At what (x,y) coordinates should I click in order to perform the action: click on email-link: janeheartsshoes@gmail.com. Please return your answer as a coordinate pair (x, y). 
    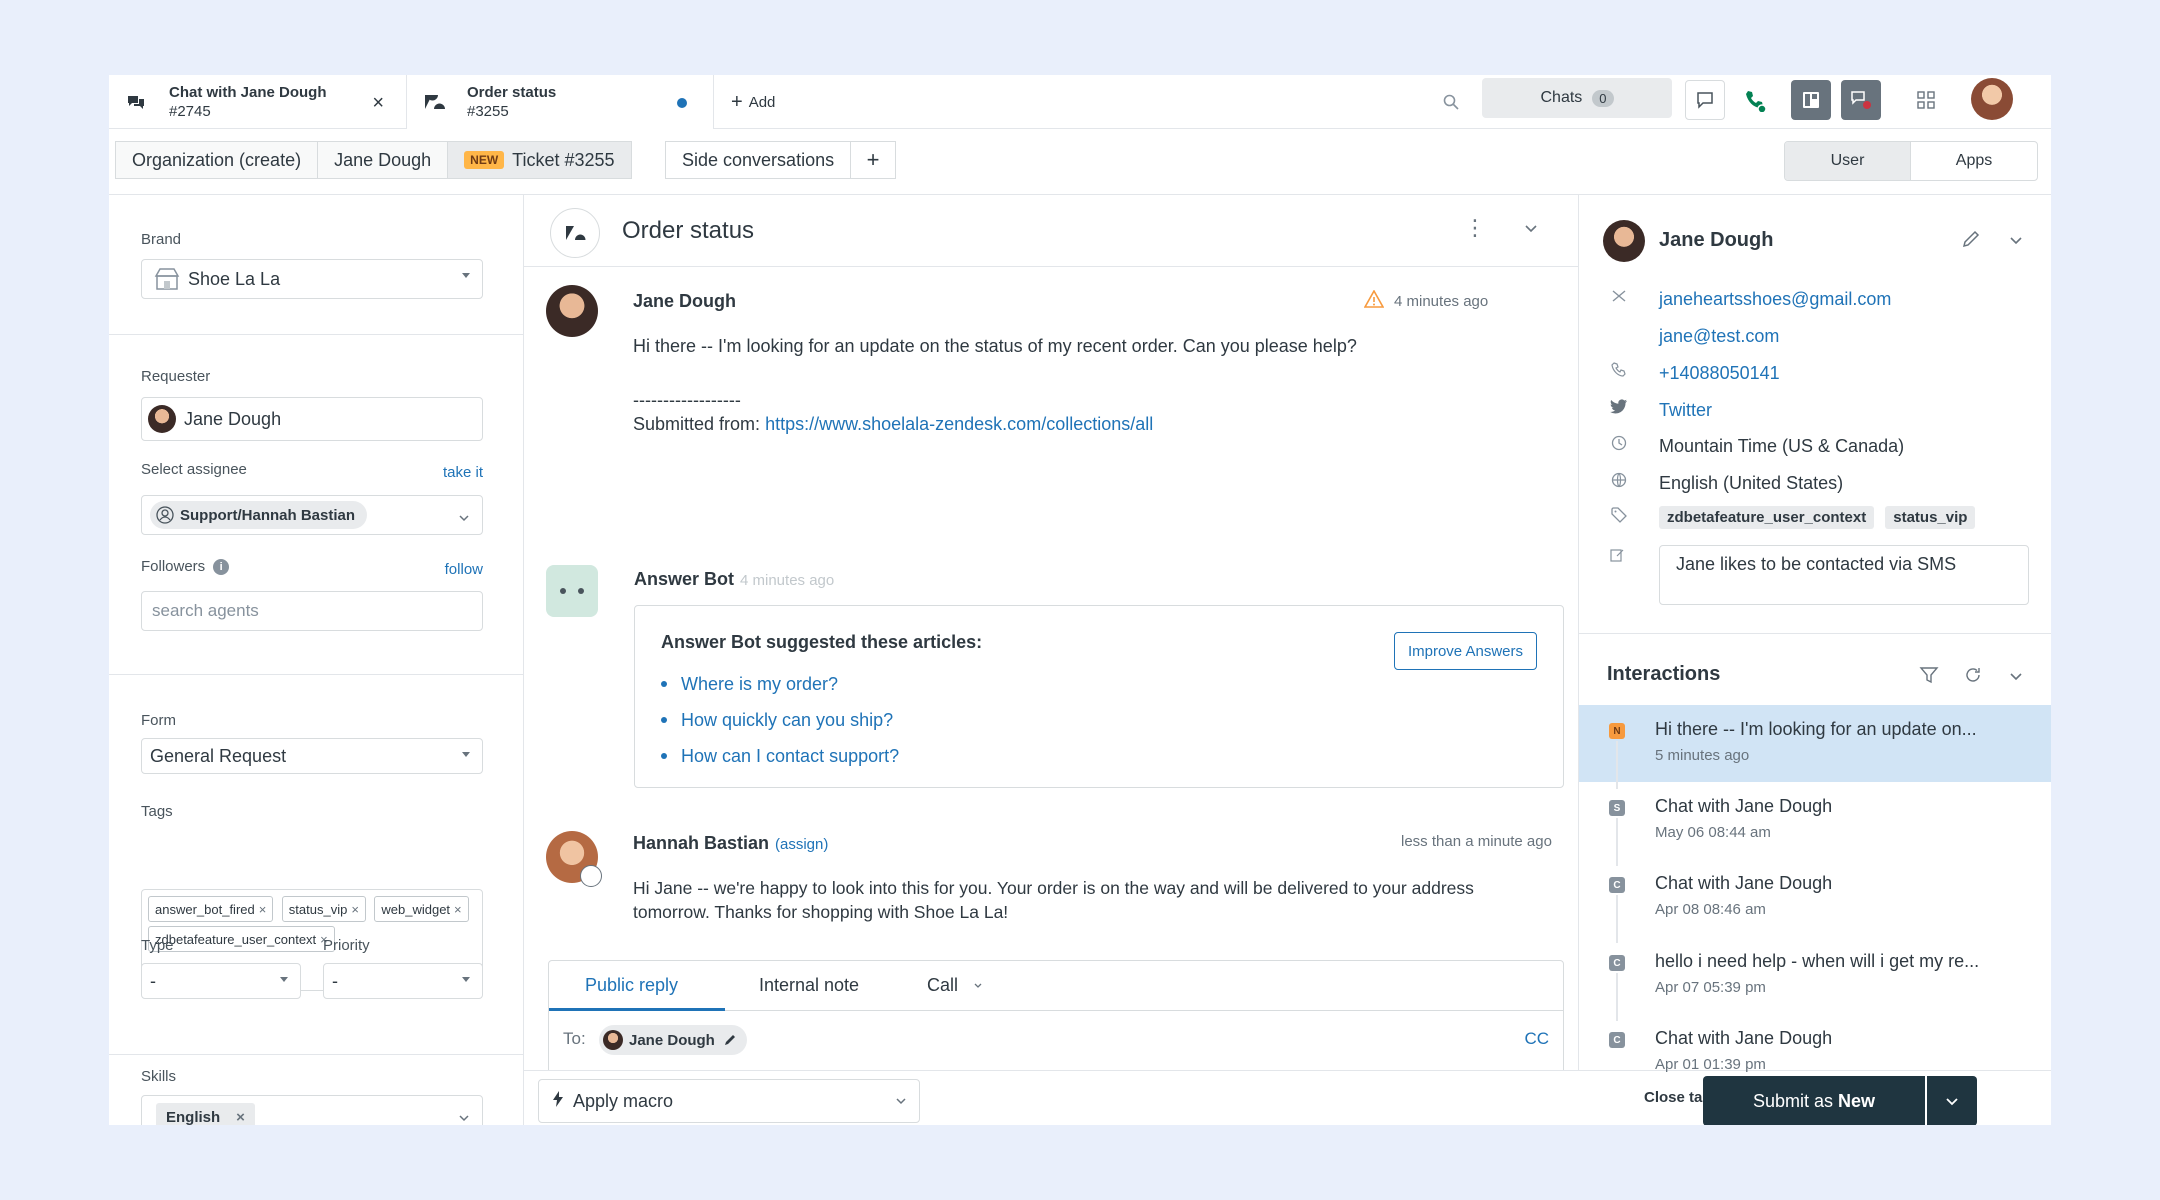
    Looking at the image, I should click on (1775, 299).